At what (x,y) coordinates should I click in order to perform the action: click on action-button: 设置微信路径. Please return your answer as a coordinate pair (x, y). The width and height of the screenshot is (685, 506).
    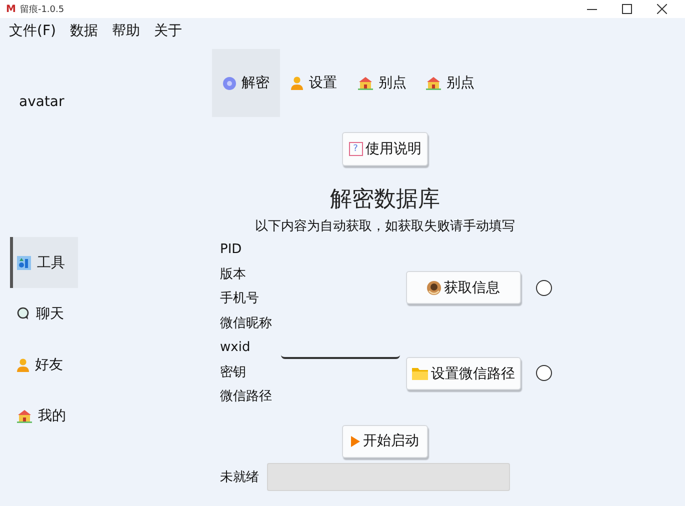
    Looking at the image, I should click on (463, 373).